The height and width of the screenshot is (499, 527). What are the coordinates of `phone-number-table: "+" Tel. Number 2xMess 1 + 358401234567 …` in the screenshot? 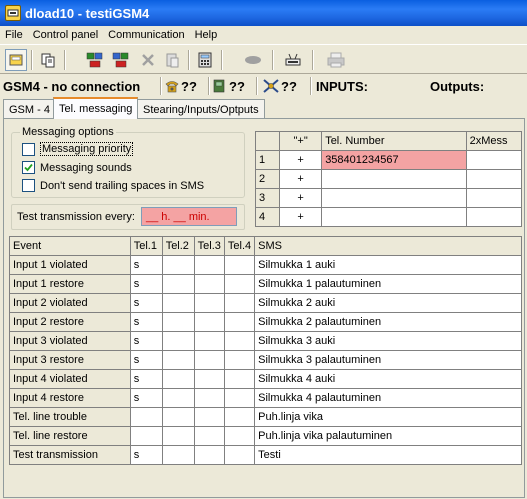 It's located at (388, 179).